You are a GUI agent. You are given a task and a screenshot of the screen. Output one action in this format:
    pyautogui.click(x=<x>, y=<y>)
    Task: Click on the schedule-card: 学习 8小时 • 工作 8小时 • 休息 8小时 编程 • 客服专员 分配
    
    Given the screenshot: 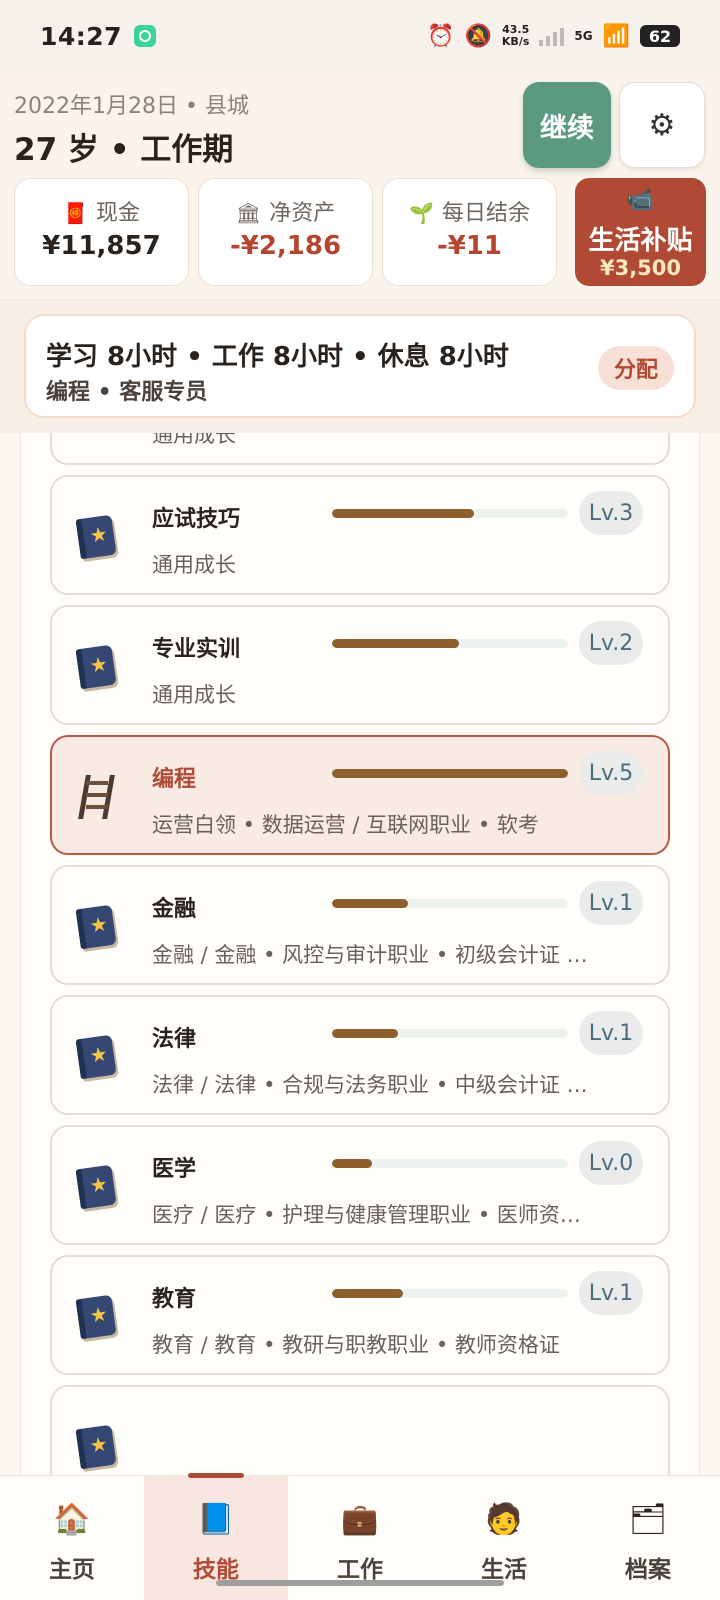 What is the action you would take?
    pyautogui.click(x=360, y=366)
    